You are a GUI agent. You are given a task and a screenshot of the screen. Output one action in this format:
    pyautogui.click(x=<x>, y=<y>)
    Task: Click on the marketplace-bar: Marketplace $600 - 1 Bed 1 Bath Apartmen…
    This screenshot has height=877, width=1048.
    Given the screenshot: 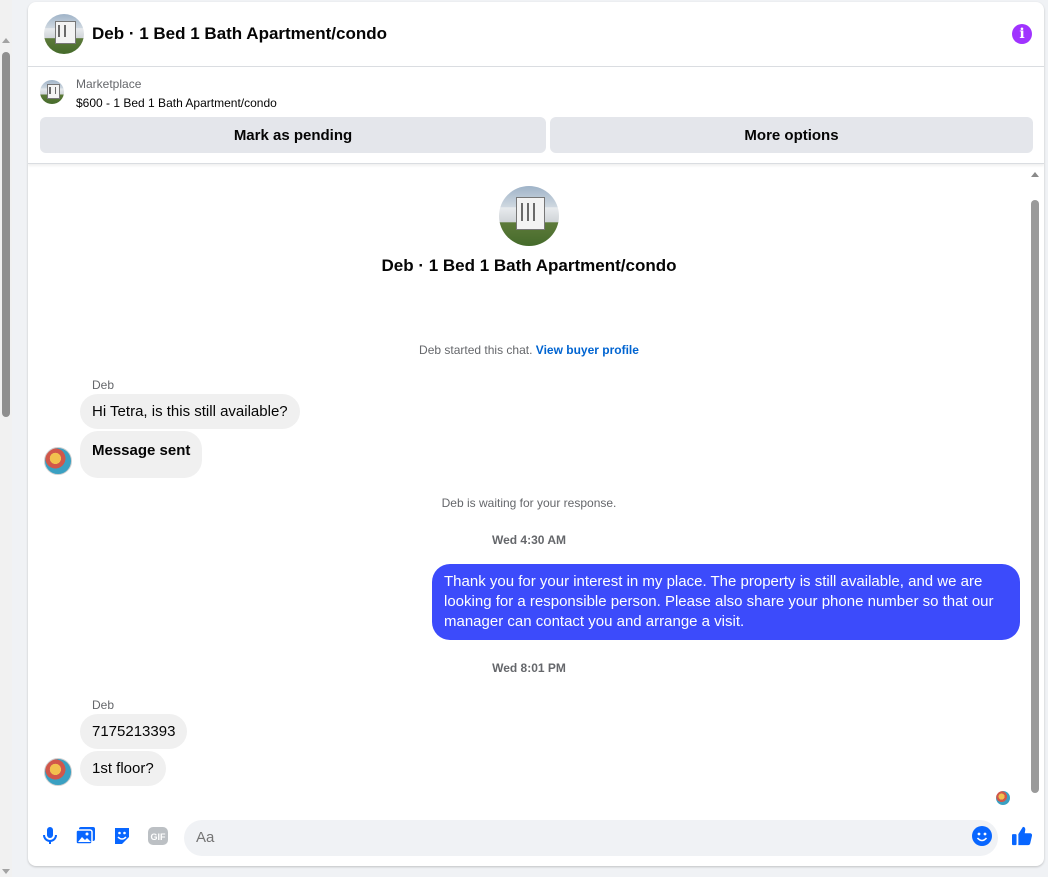 What is the action you would take?
    pyautogui.click(x=536, y=116)
    